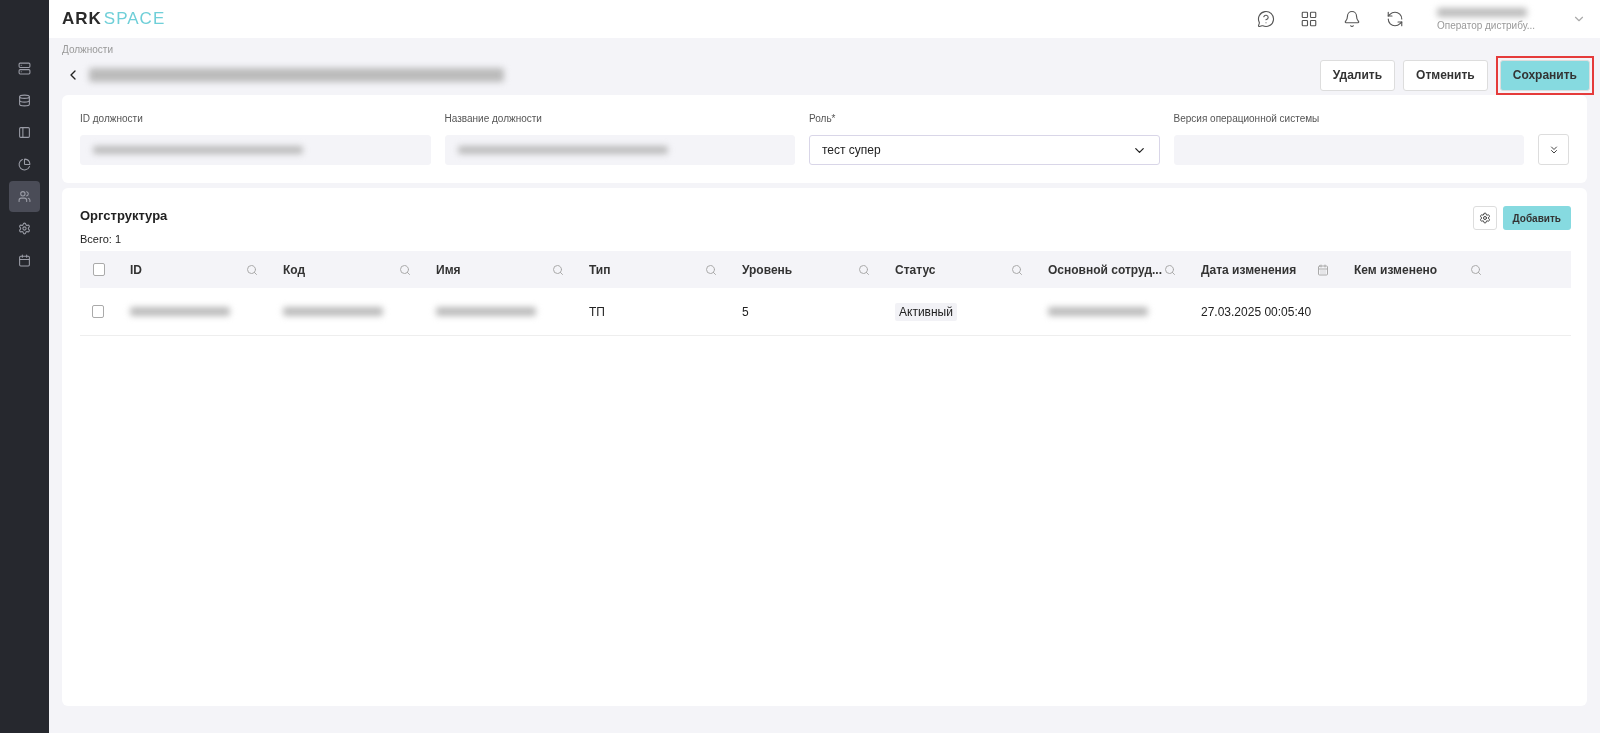 Image resolution: width=1600 pixels, height=733 pixels. Describe the element at coordinates (652, 269) in the screenshot. I see `column-header: Тип` at that location.